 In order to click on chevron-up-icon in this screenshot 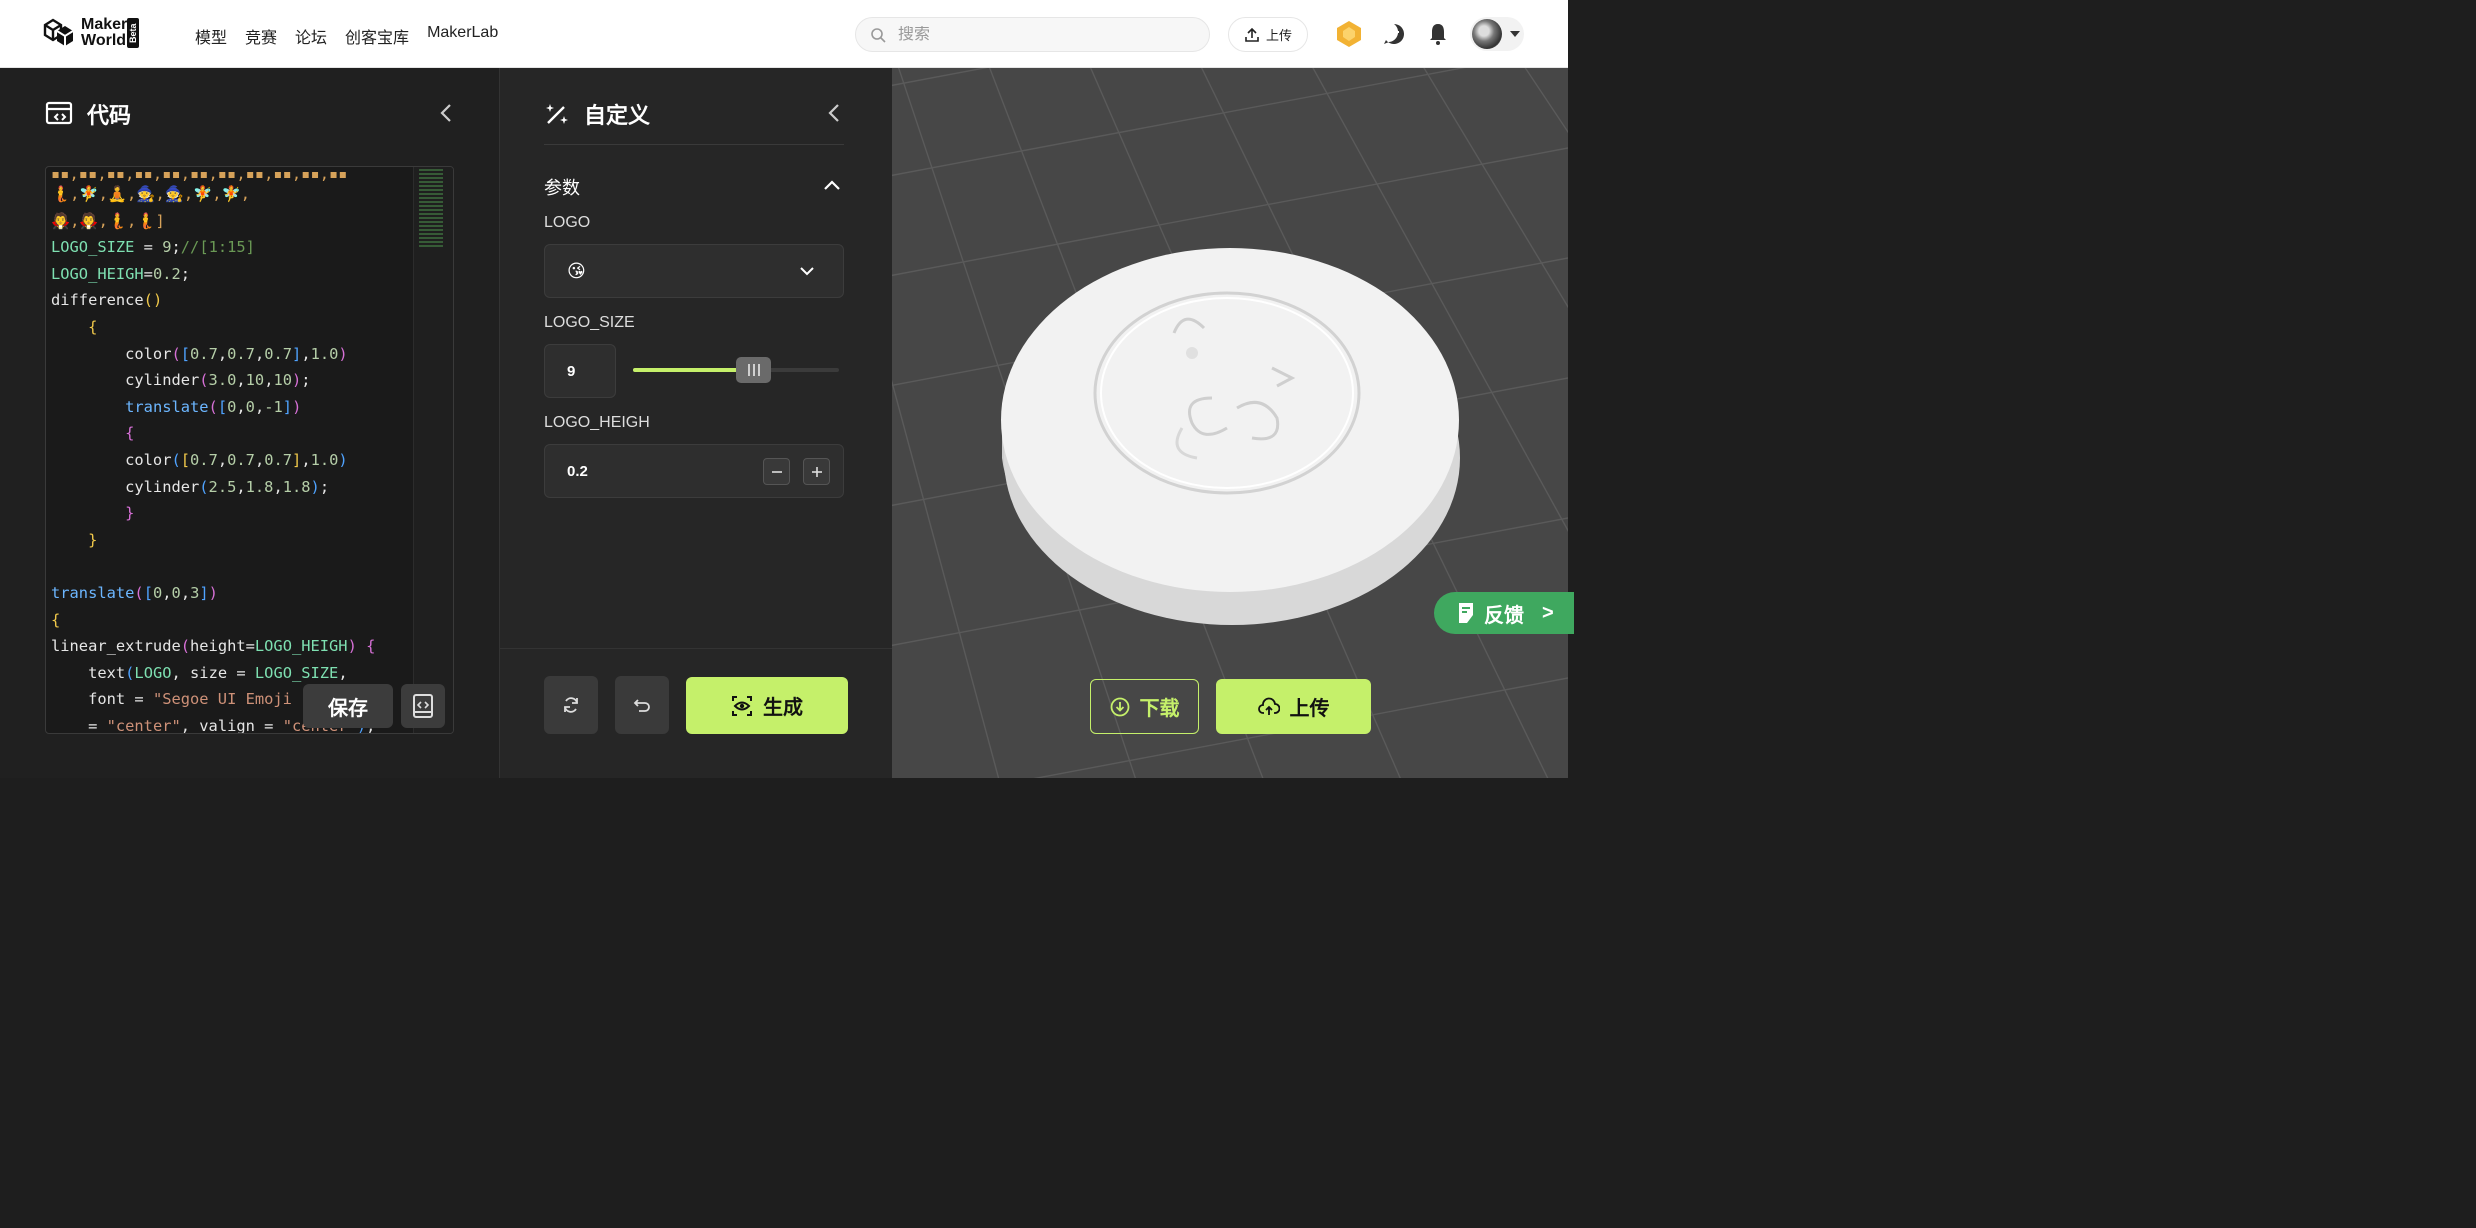, I will do `click(832, 185)`.